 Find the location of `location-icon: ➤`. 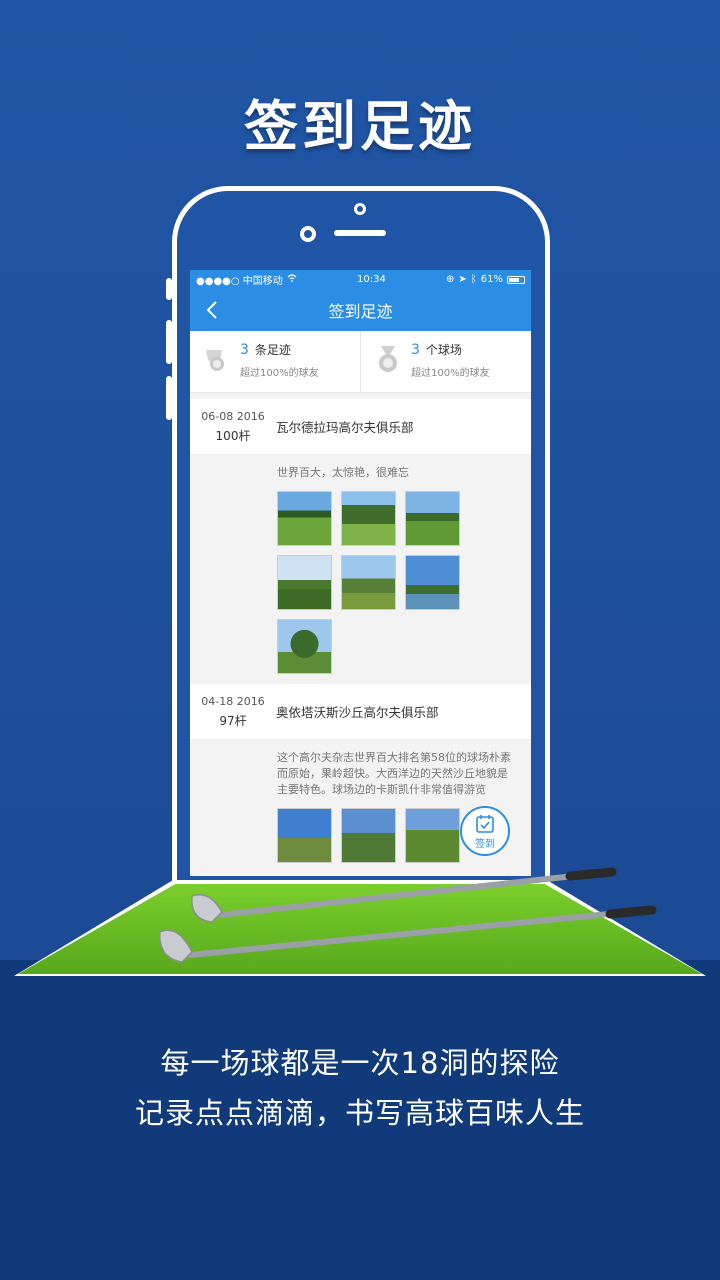

location-icon: ➤ is located at coordinates (462, 279).